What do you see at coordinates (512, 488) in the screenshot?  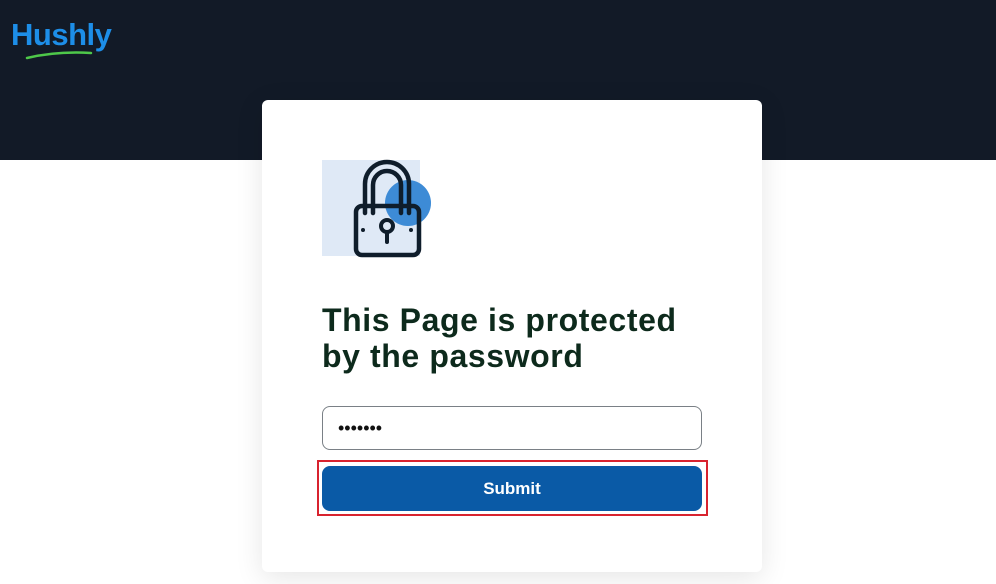 I see `submit-button: Submit` at bounding box center [512, 488].